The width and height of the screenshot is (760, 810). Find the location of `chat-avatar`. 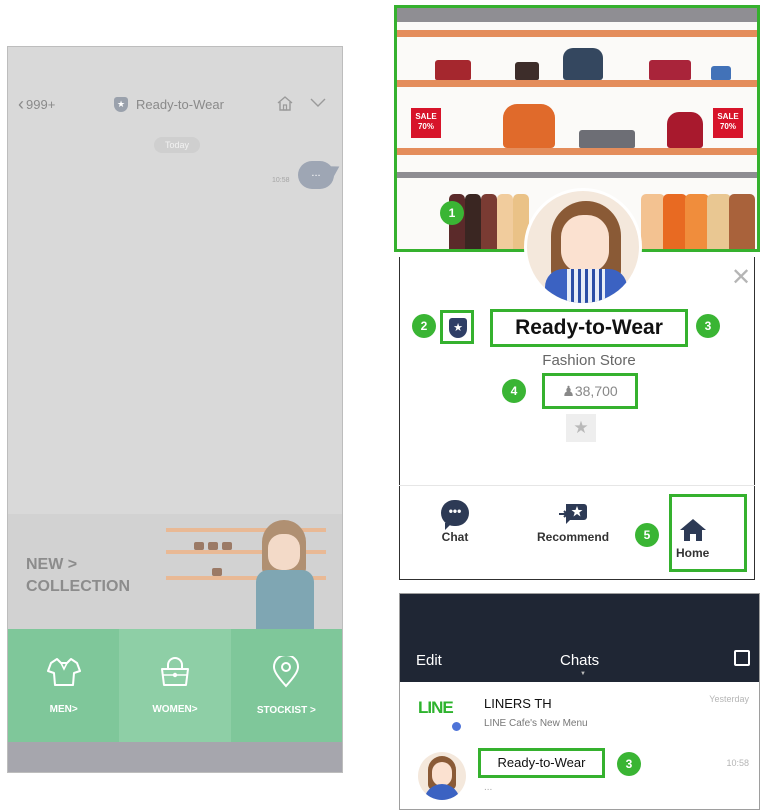

chat-avatar is located at coordinates (442, 776).